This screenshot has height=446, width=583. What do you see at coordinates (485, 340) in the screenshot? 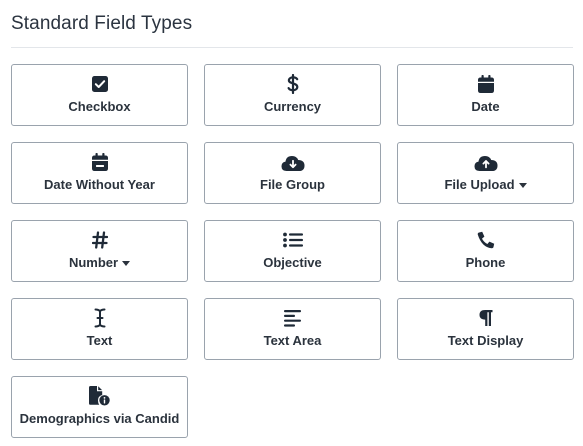
I see `field-type-label: Text Display` at bounding box center [485, 340].